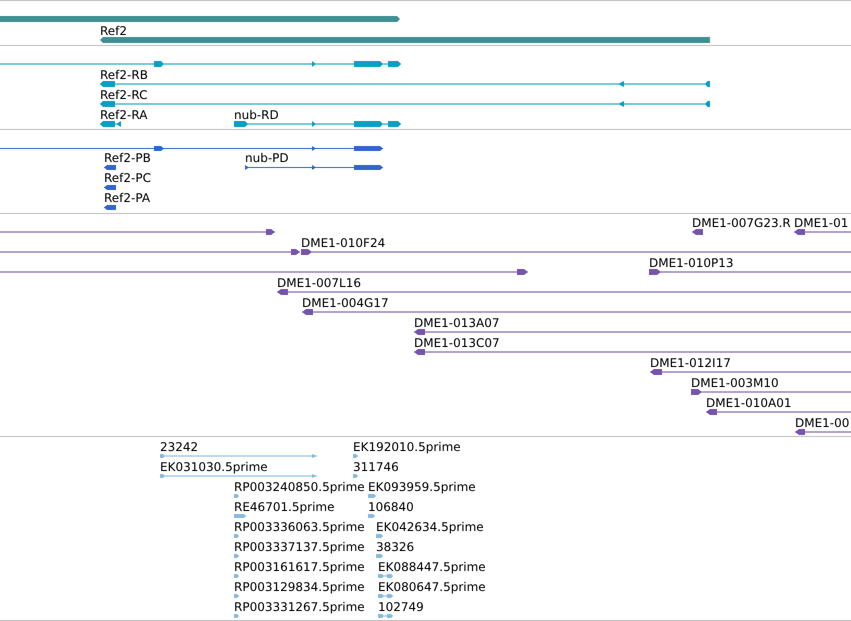 This screenshot has width=851, height=621. What do you see at coordinates (299, 607) in the screenshot?
I see `feature-label: RP003331267.5prime` at bounding box center [299, 607].